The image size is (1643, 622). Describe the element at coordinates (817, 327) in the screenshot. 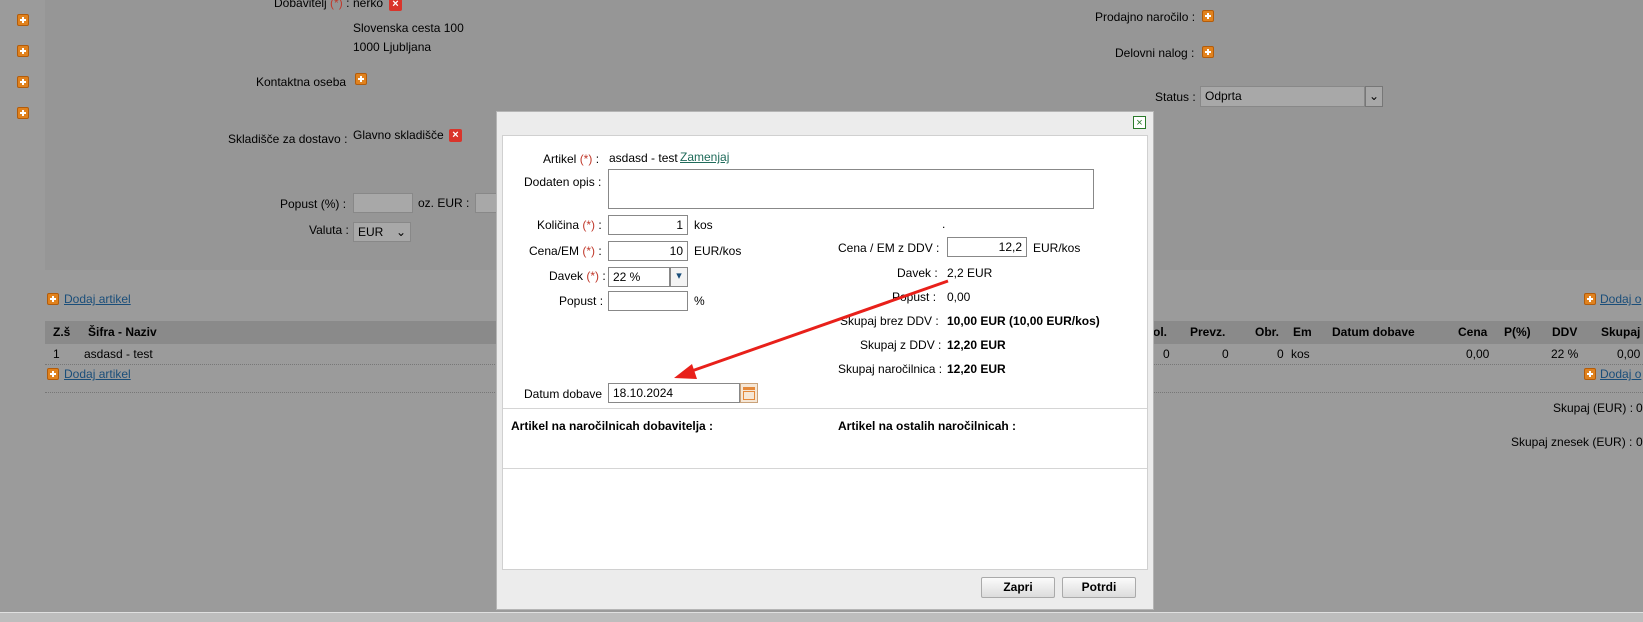

I see `arrow-line` at that location.